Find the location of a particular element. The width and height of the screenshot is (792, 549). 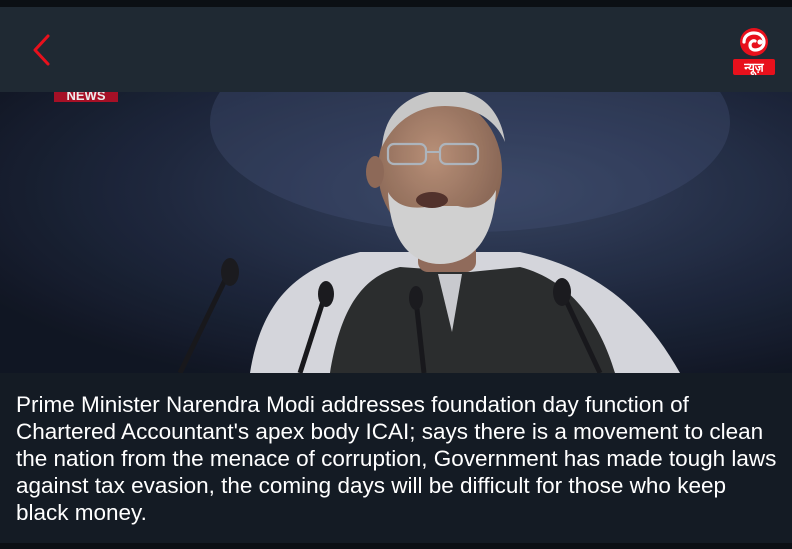

bottom-strip is located at coordinates (396, 546).